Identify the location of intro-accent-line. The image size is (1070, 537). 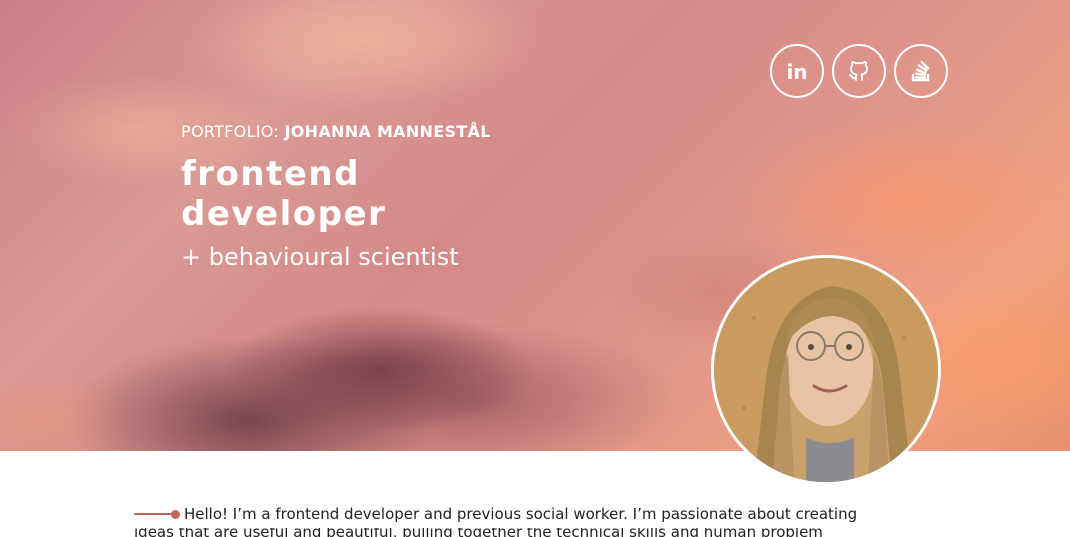
(153, 514).